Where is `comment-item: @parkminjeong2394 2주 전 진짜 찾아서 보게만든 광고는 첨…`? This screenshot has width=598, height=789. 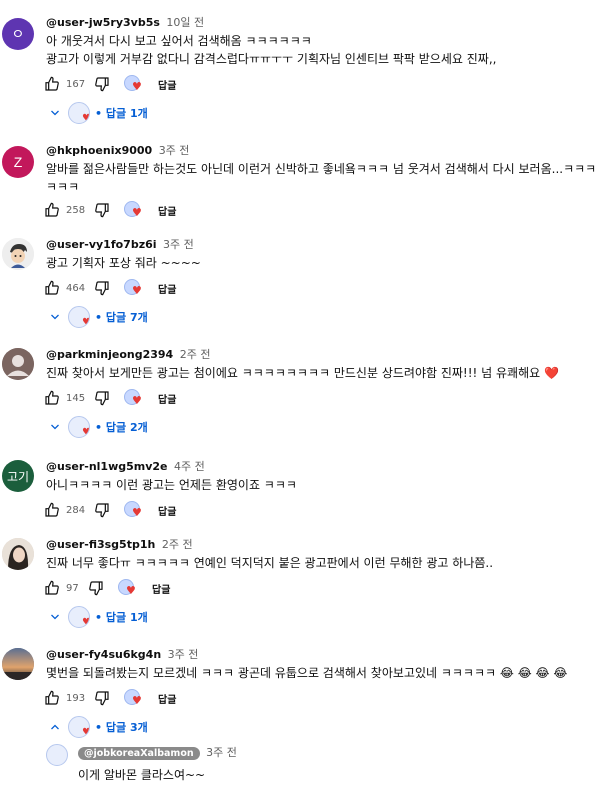
comment-item: @parkminjeong2394 2주 전 진짜 찾아서 보게만든 광고는 첨… is located at coordinates (299, 396).